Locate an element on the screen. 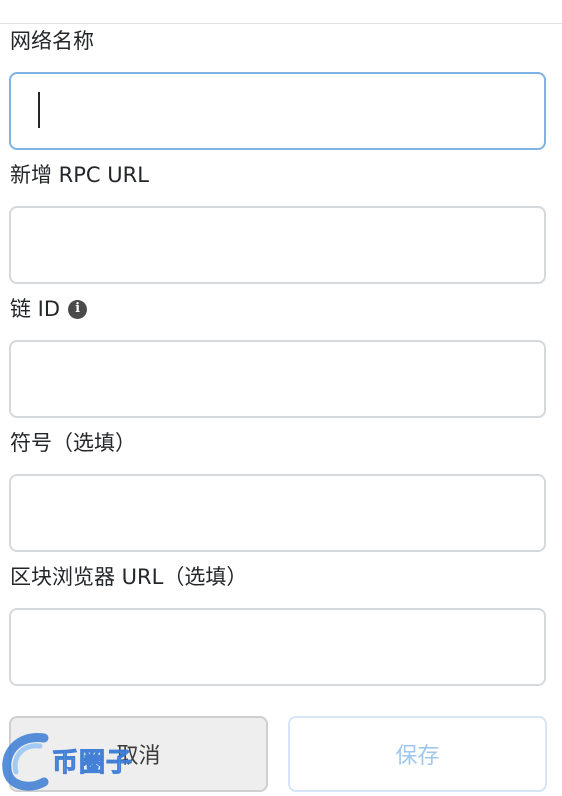 The height and width of the screenshot is (796, 562). network-name-label: 网络名称 is located at coordinates (52, 41).